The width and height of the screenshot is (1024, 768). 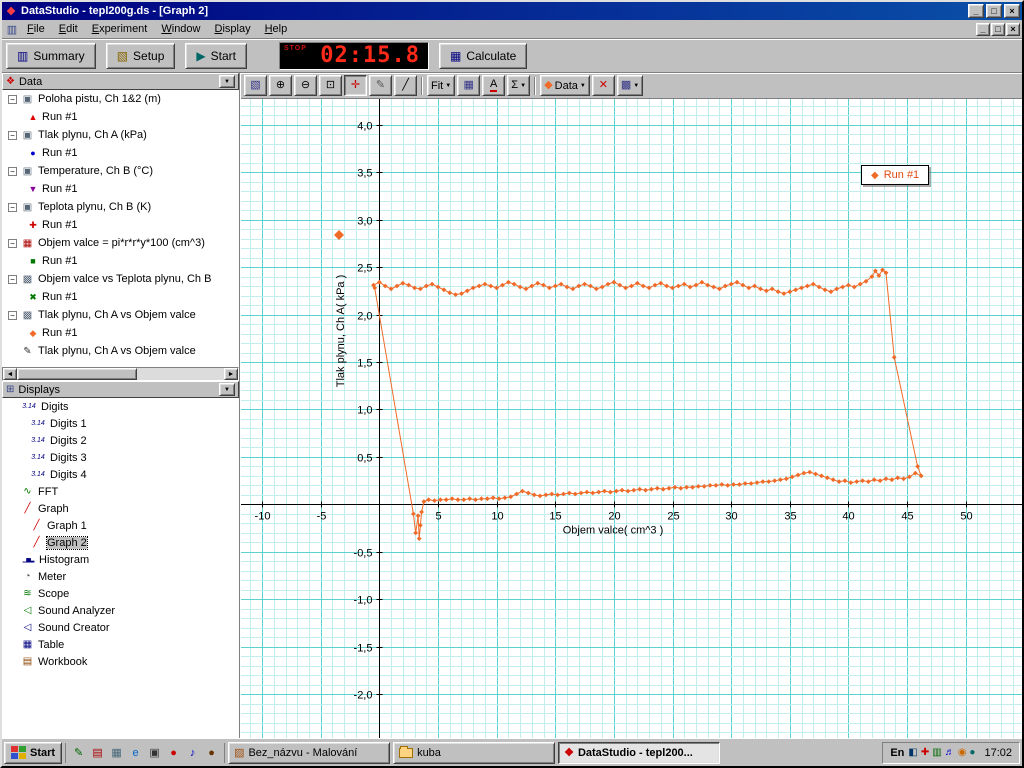 What do you see at coordinates (120, 508) in the screenshot?
I see `display-item-graph: ╱ Graph` at bounding box center [120, 508].